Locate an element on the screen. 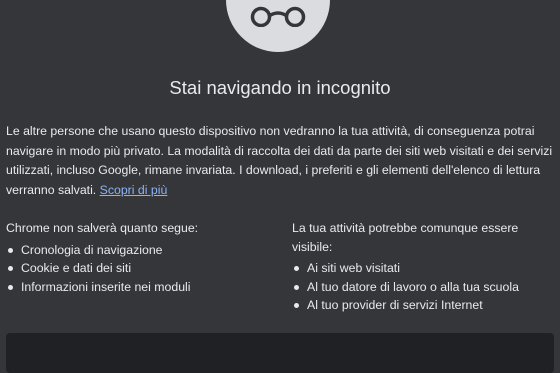 The height and width of the screenshot is (373, 560). learn-more-link: Scopri di più is located at coordinates (134, 190).